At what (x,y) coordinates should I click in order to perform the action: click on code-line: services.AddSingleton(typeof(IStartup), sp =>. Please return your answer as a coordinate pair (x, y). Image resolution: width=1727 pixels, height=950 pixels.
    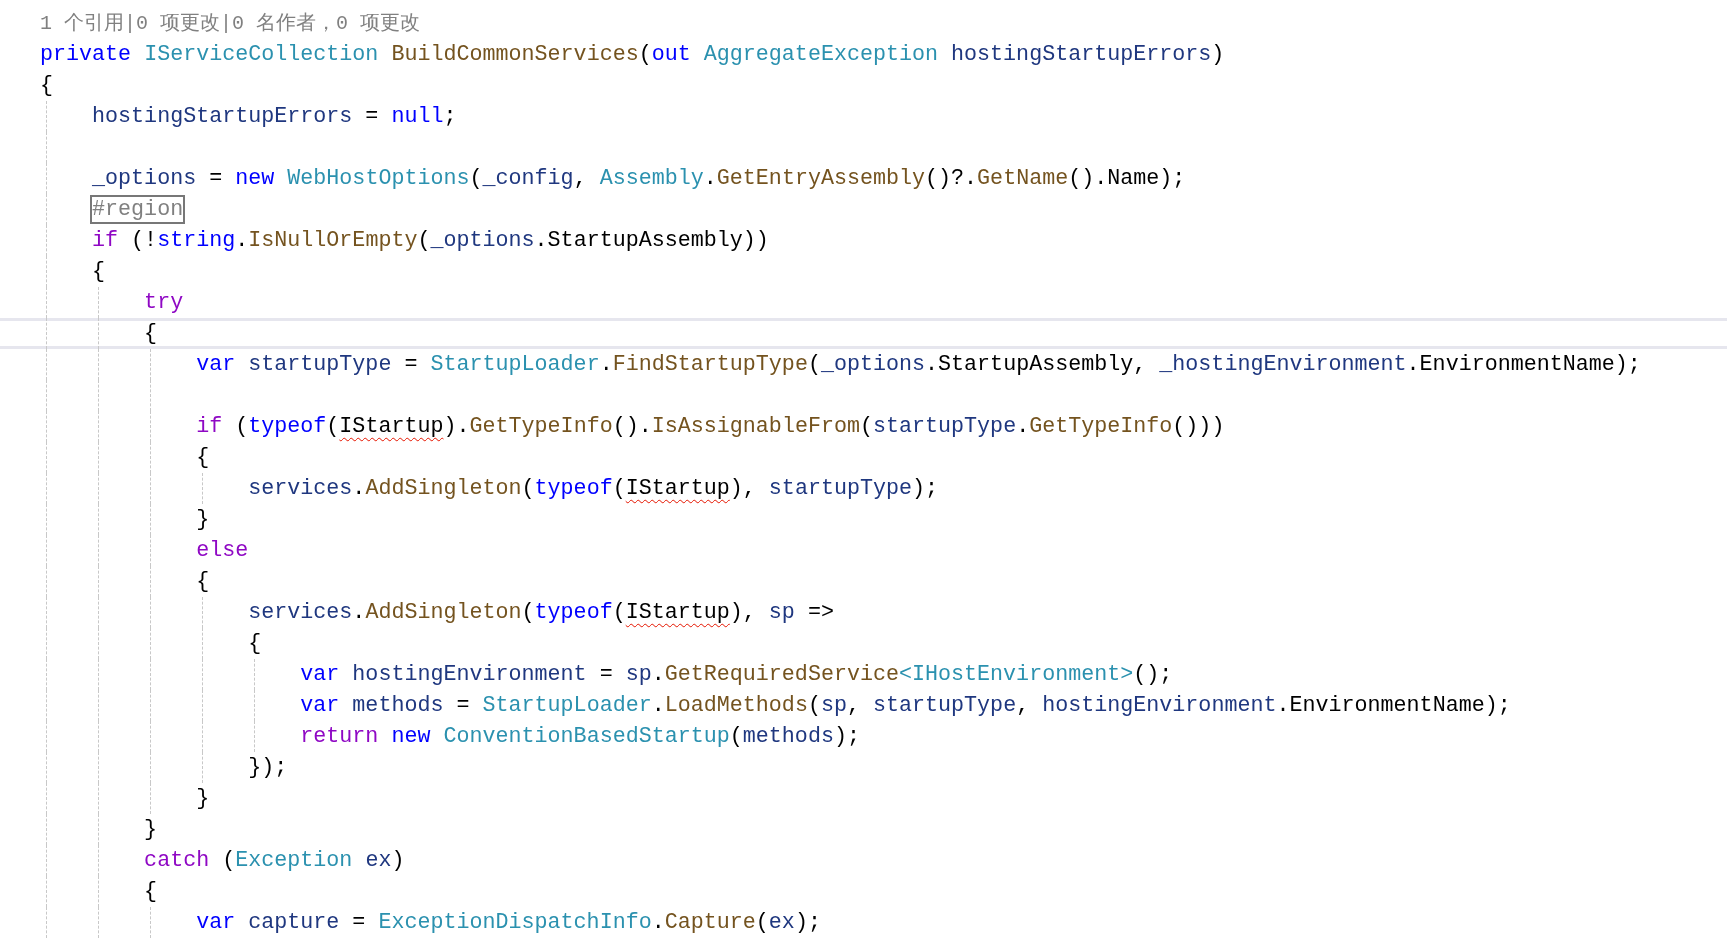
    Looking at the image, I should click on (540, 613).